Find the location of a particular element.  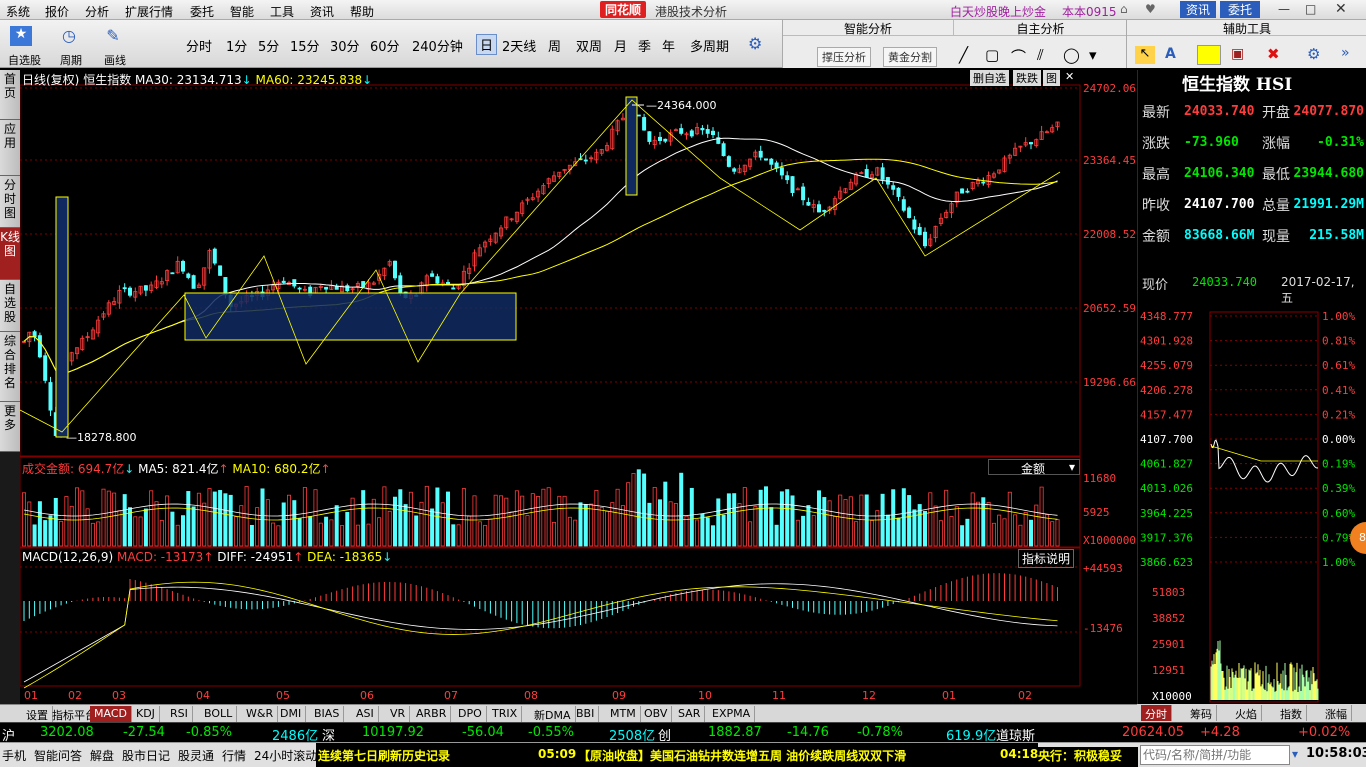

menu-1: 报价 is located at coordinates (57, 11).